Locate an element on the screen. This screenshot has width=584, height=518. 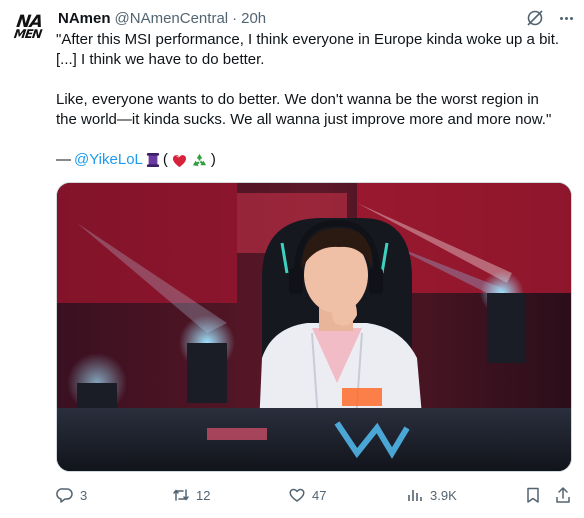
share-icon is located at coordinates (563, 495).